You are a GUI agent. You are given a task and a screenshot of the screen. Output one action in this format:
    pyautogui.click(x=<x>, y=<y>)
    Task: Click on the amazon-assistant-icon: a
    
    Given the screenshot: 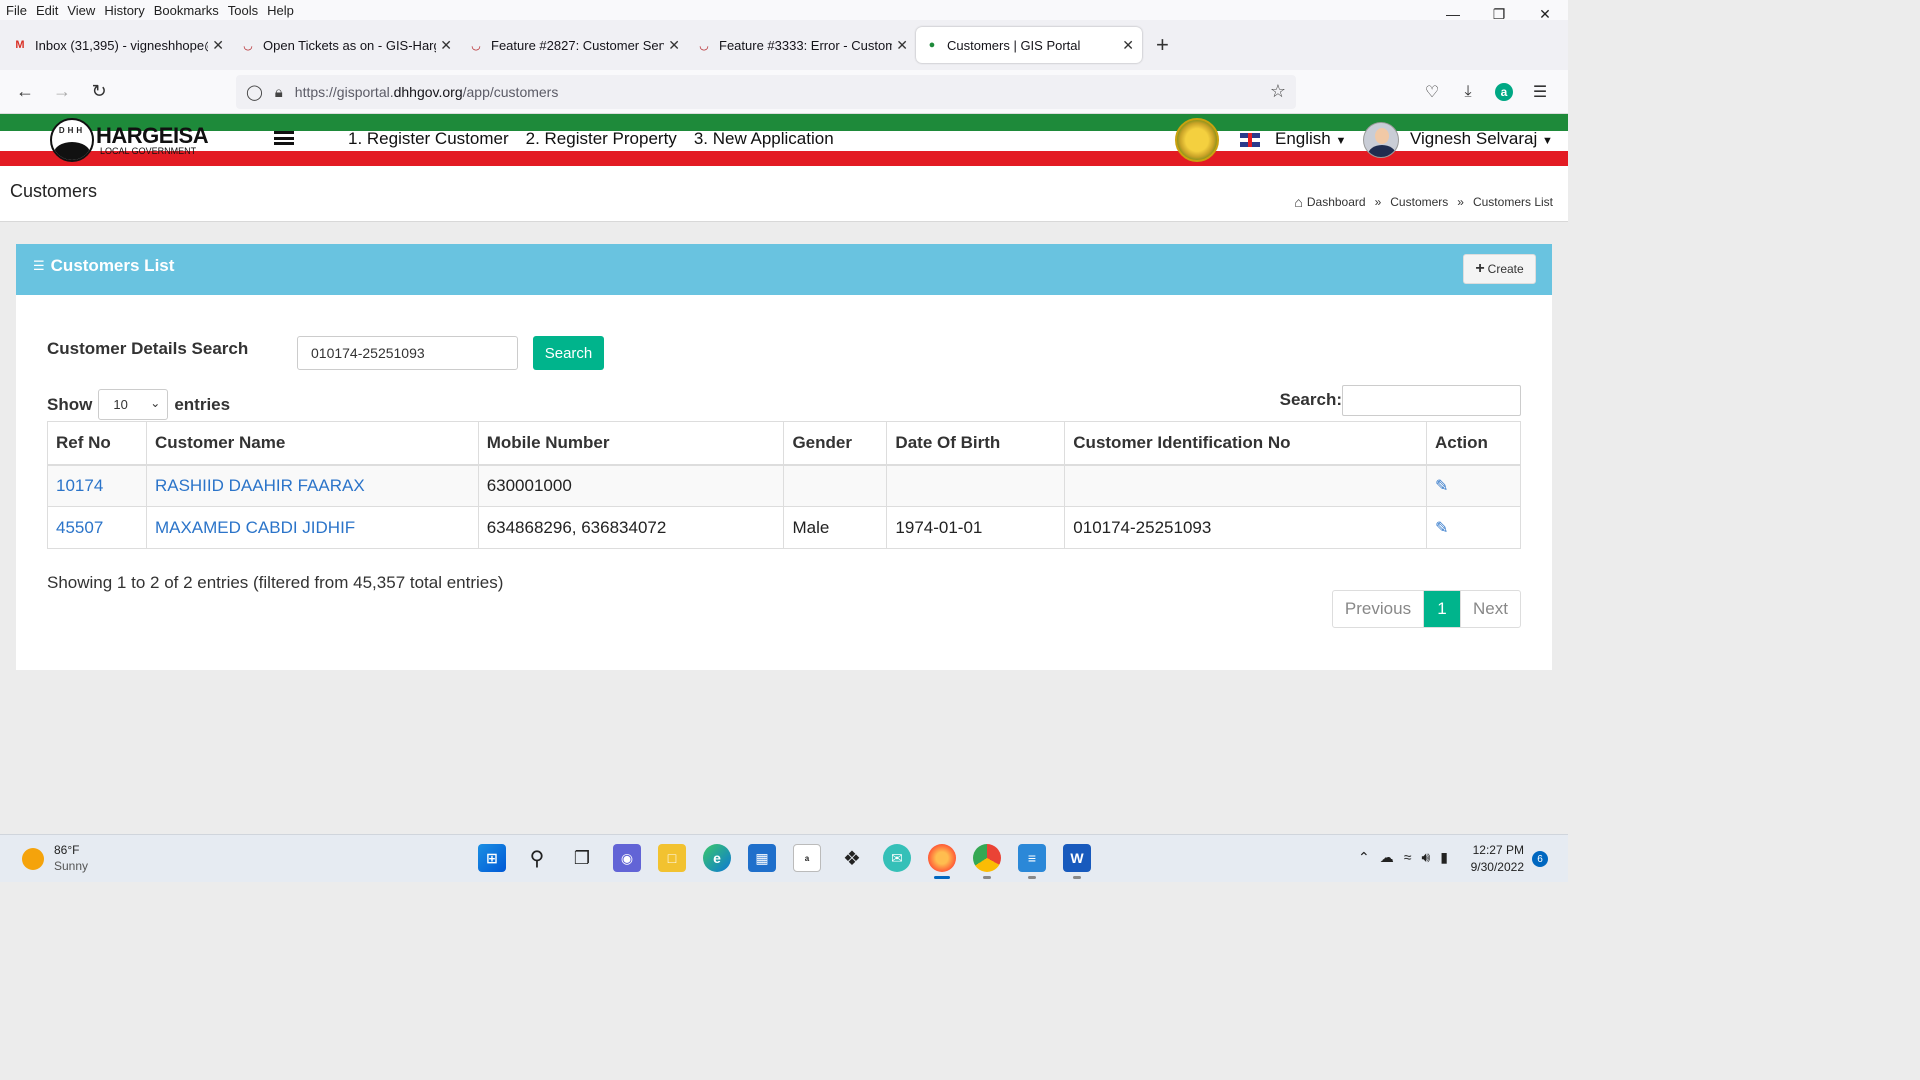 What is the action you would take?
    pyautogui.click(x=1504, y=92)
    